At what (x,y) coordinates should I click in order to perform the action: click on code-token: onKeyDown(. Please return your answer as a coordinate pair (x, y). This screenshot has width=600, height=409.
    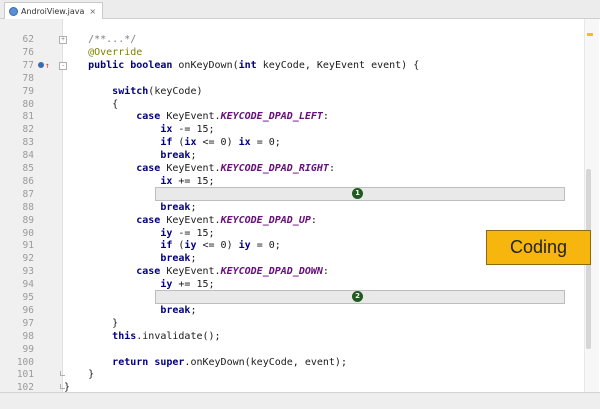
    Looking at the image, I should click on (205, 65).